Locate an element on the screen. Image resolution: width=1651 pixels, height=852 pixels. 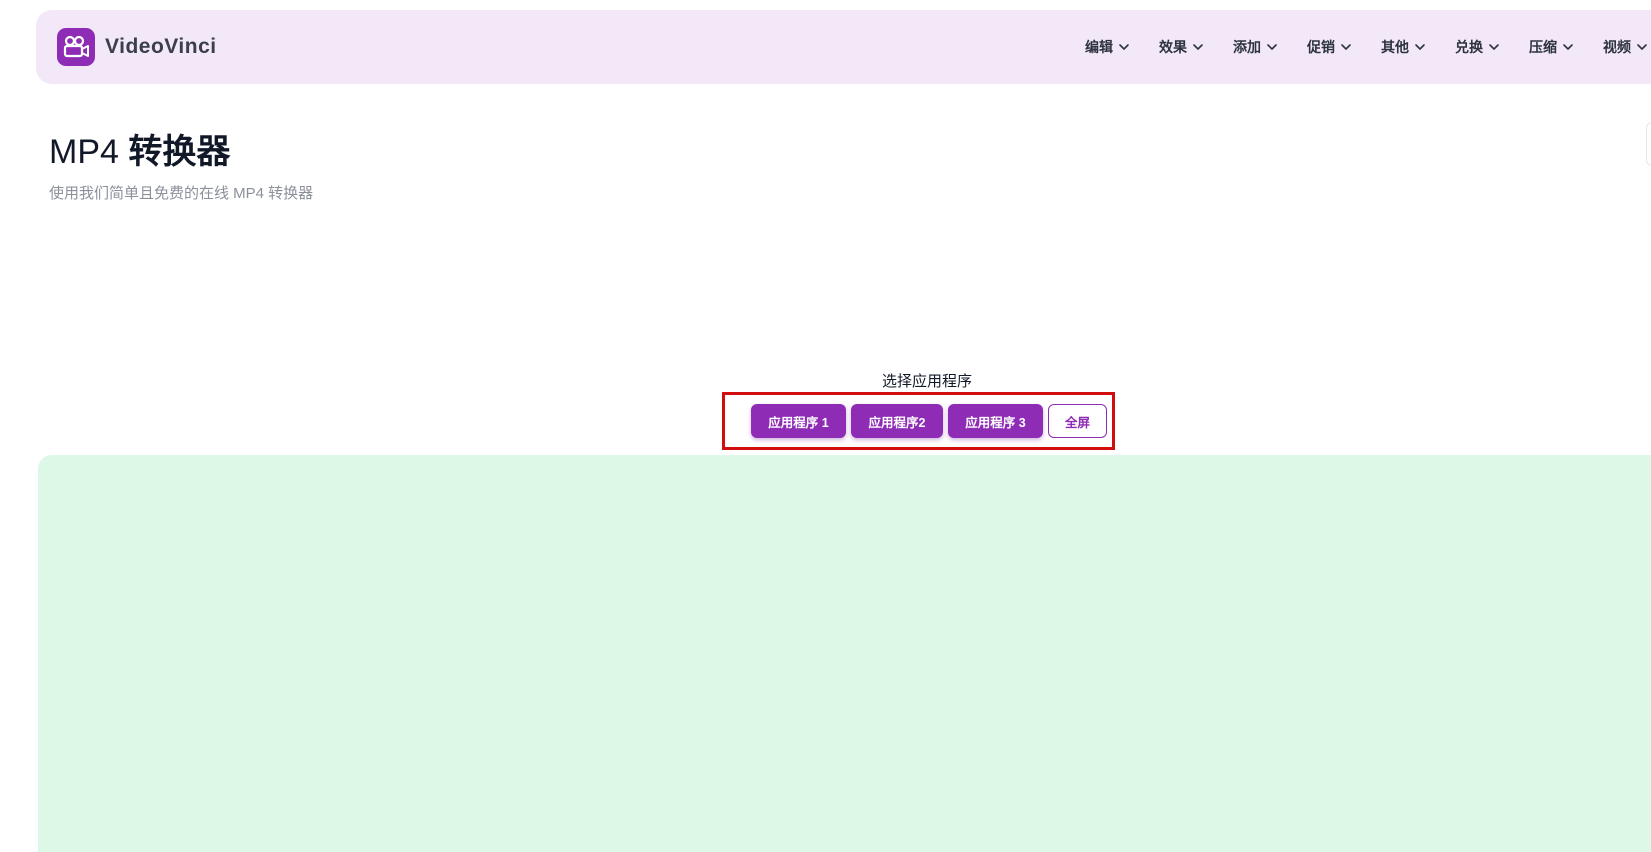
nav-item-label: 视频 is located at coordinates (1617, 47).